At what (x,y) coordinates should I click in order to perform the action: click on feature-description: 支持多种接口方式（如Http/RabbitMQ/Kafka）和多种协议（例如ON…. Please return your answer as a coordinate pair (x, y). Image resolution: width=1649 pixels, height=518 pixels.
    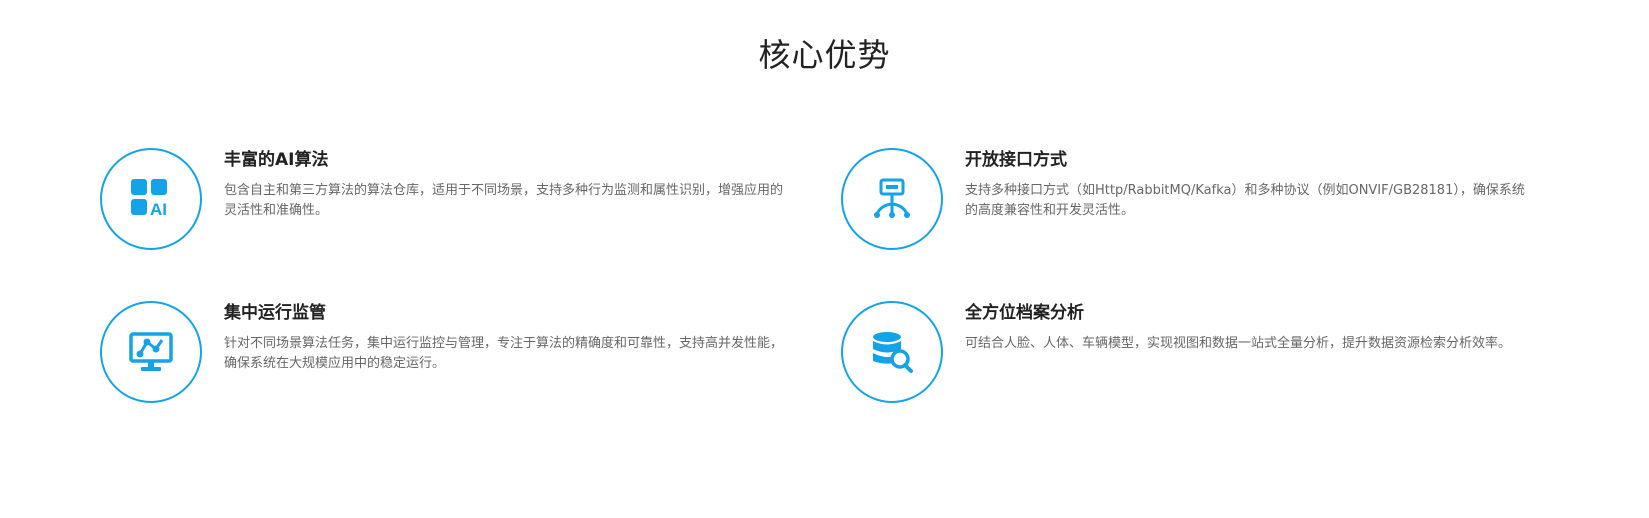
    Looking at the image, I should click on (1245, 200).